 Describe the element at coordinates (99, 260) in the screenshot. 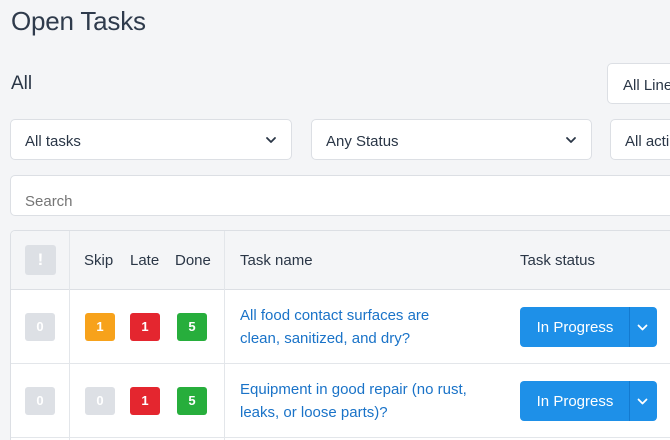

I see `skip-column-header: Skip` at that location.